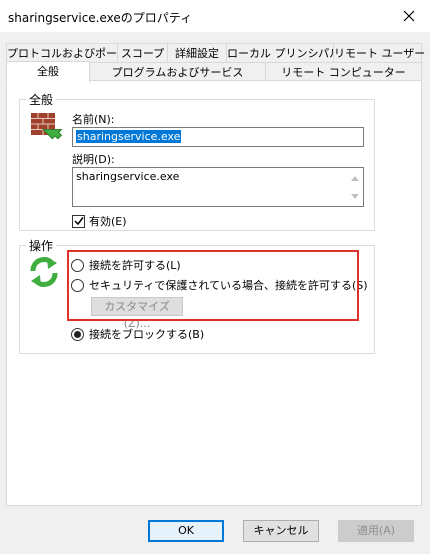 The height and width of the screenshot is (554, 430). I want to click on block-connection-radio-row: 接続をブロックする(B), so click(137, 334).